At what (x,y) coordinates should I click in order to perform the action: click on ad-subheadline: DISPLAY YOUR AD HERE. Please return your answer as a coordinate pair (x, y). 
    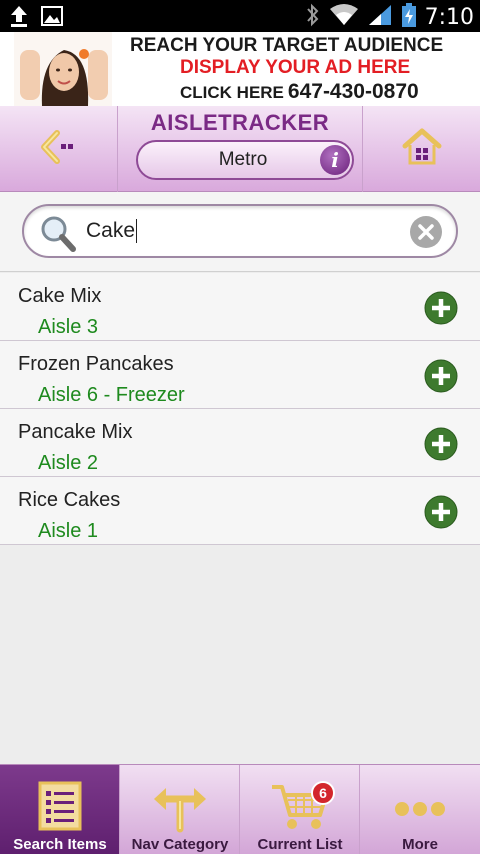
    Looking at the image, I should click on (295, 67).